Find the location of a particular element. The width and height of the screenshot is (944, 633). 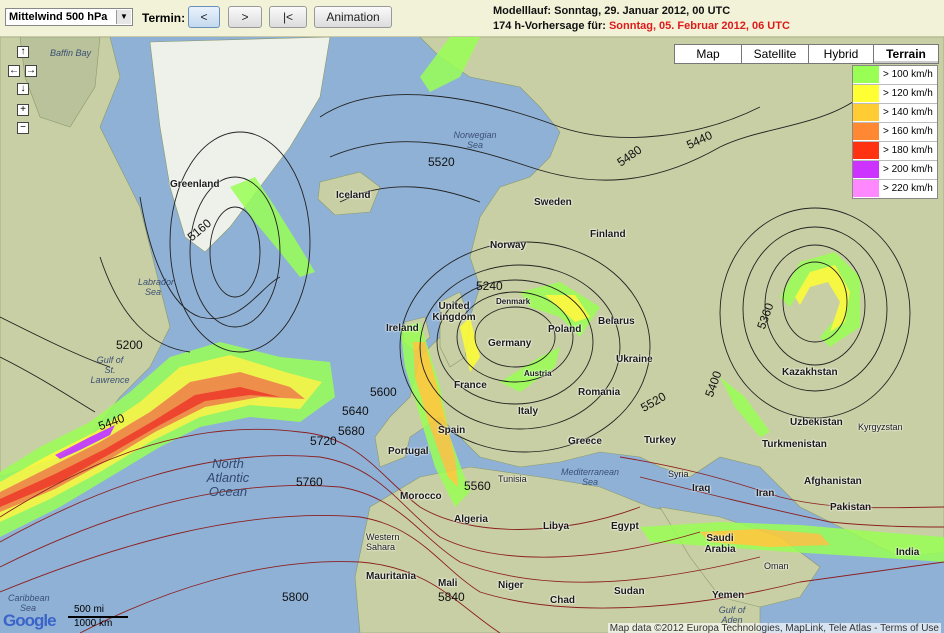

label-mauritania: Mauritania is located at coordinates (391, 576).